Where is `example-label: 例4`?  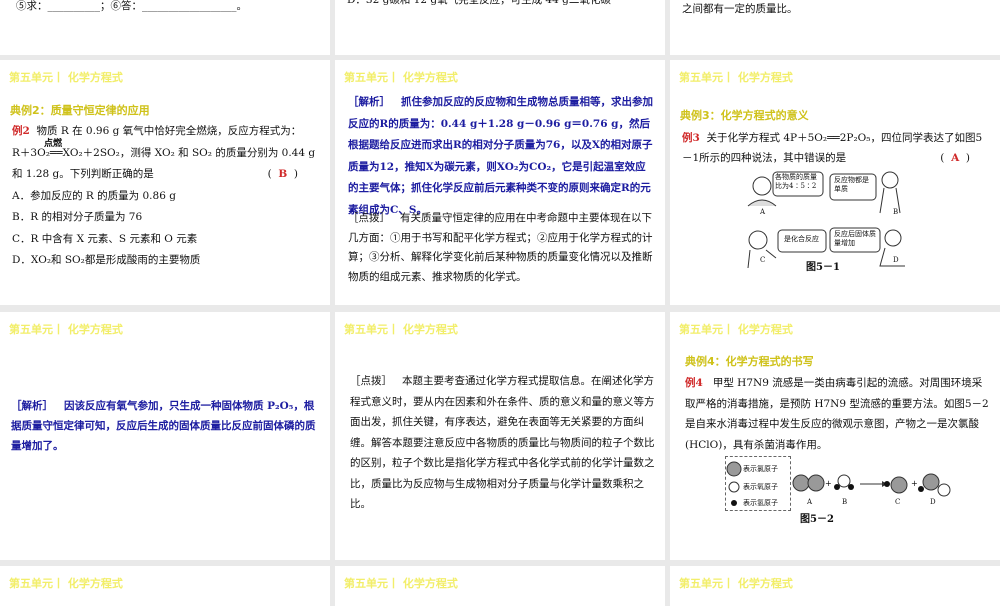 example-label: 例4 is located at coordinates (694, 383).